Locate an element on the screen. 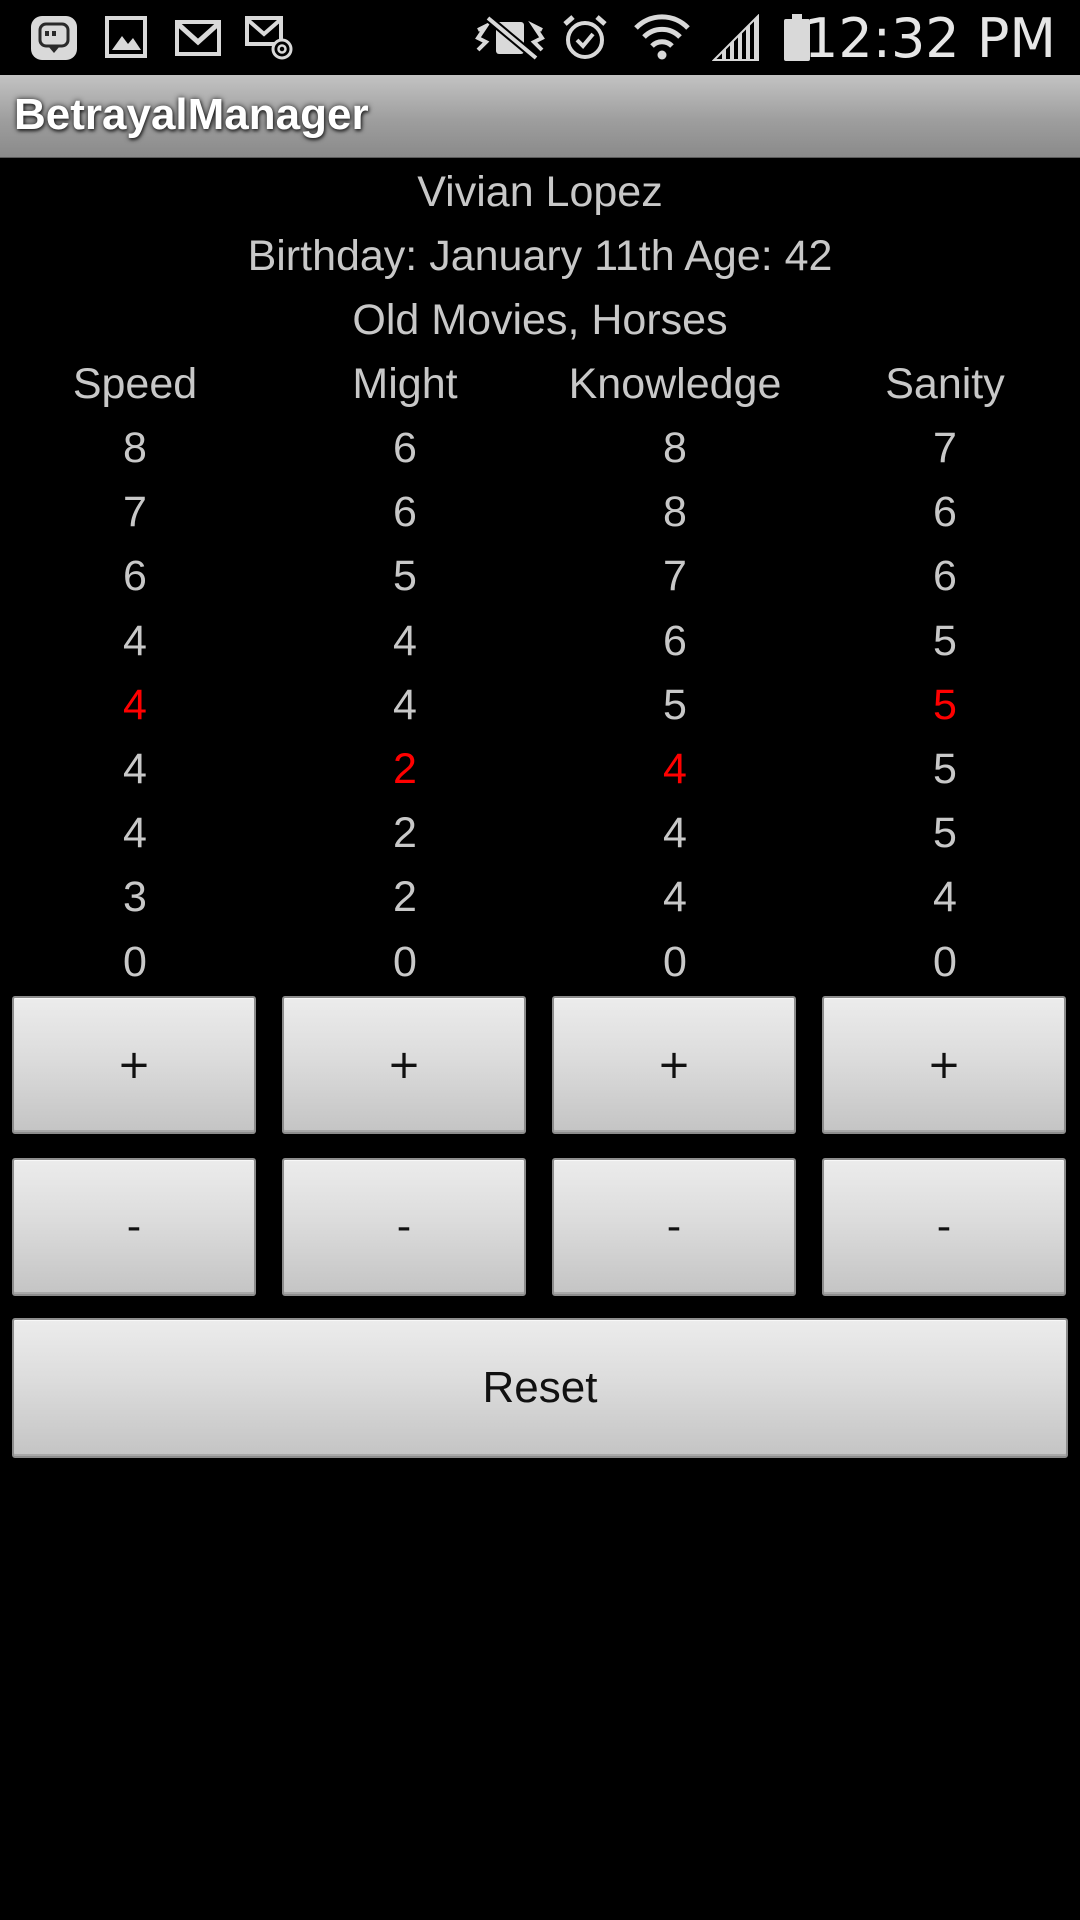 Image resolution: width=1080 pixels, height=1920 pixels. stat-header-speed: Speed is located at coordinates (135, 384).